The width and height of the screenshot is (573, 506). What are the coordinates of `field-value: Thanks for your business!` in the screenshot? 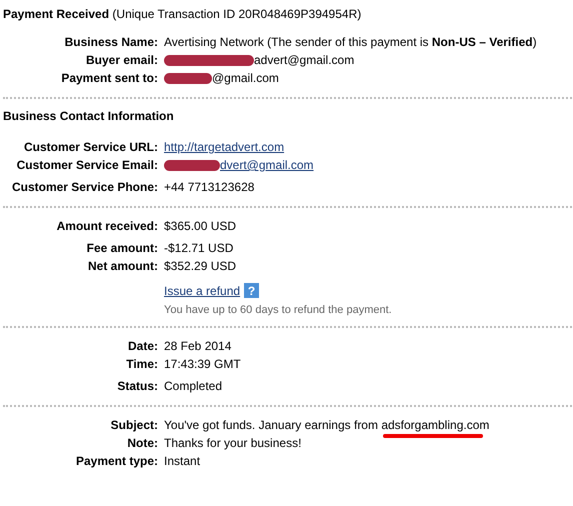 It's located at (233, 443).